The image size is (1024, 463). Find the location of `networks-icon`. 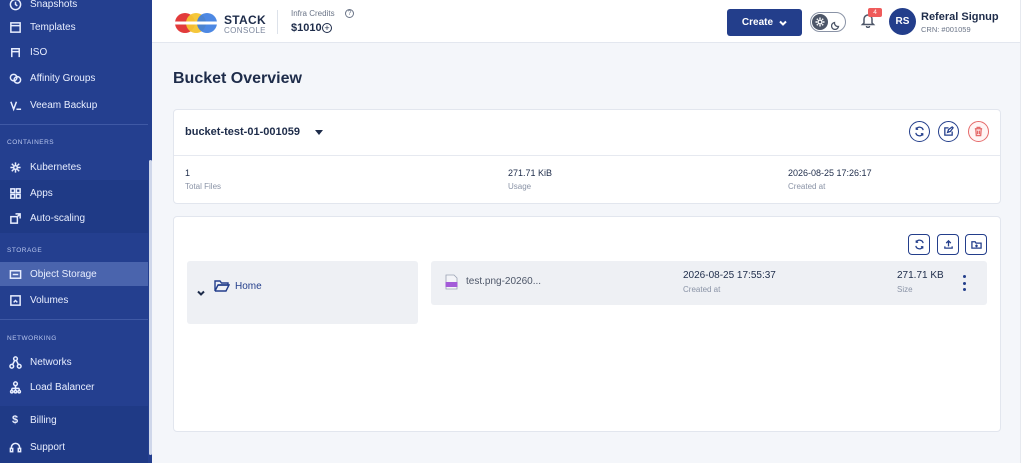

networks-icon is located at coordinates (15, 362).